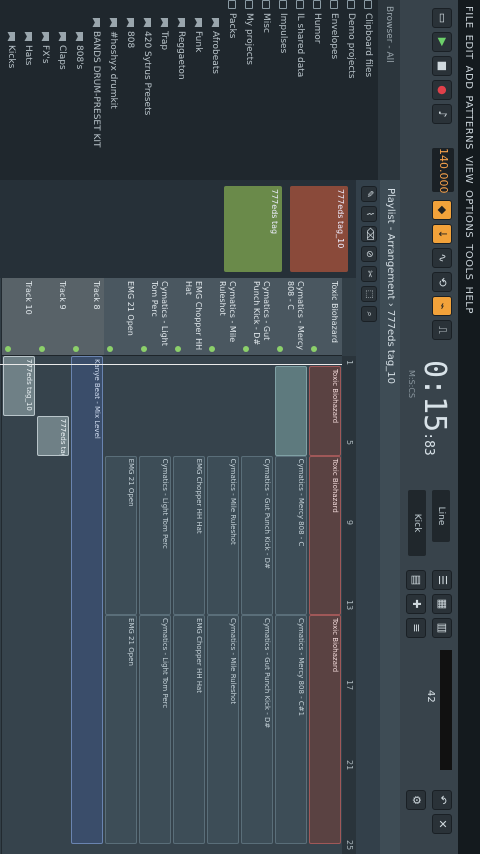  What do you see at coordinates (369, 254) in the screenshot?
I see `mute-tool-icon: ⊘` at bounding box center [369, 254].